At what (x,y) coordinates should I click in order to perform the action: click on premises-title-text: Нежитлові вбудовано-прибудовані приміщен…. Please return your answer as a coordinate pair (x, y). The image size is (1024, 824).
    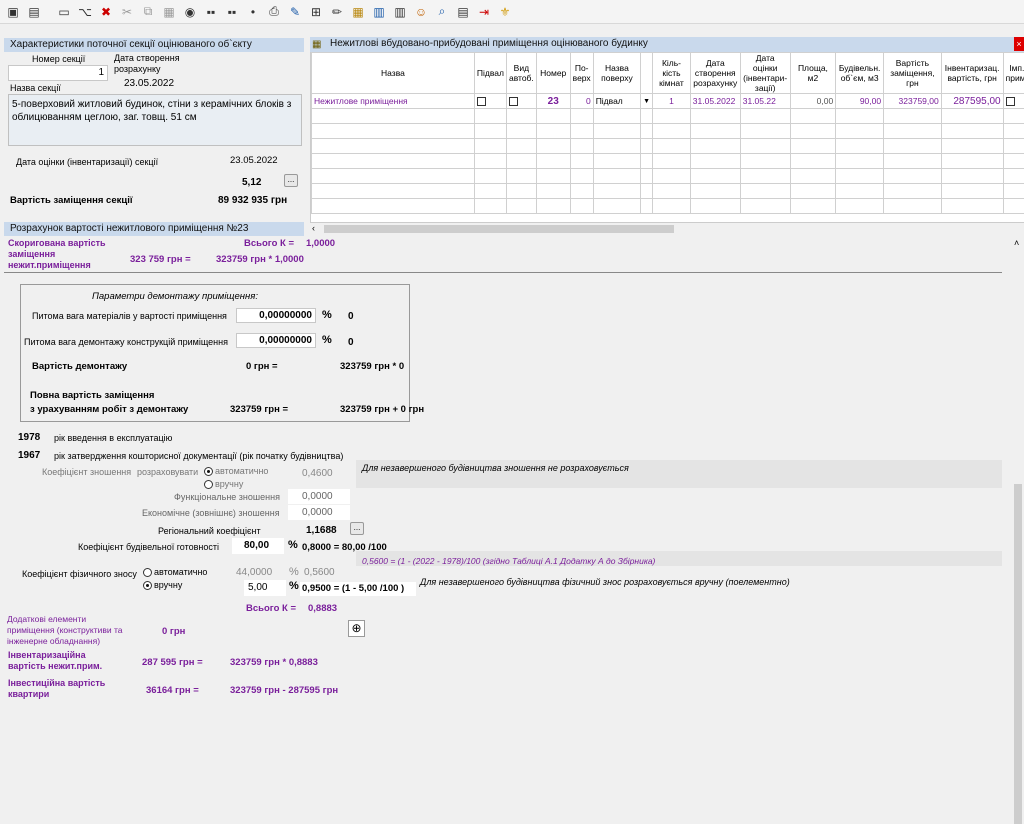
    Looking at the image, I should click on (489, 43).